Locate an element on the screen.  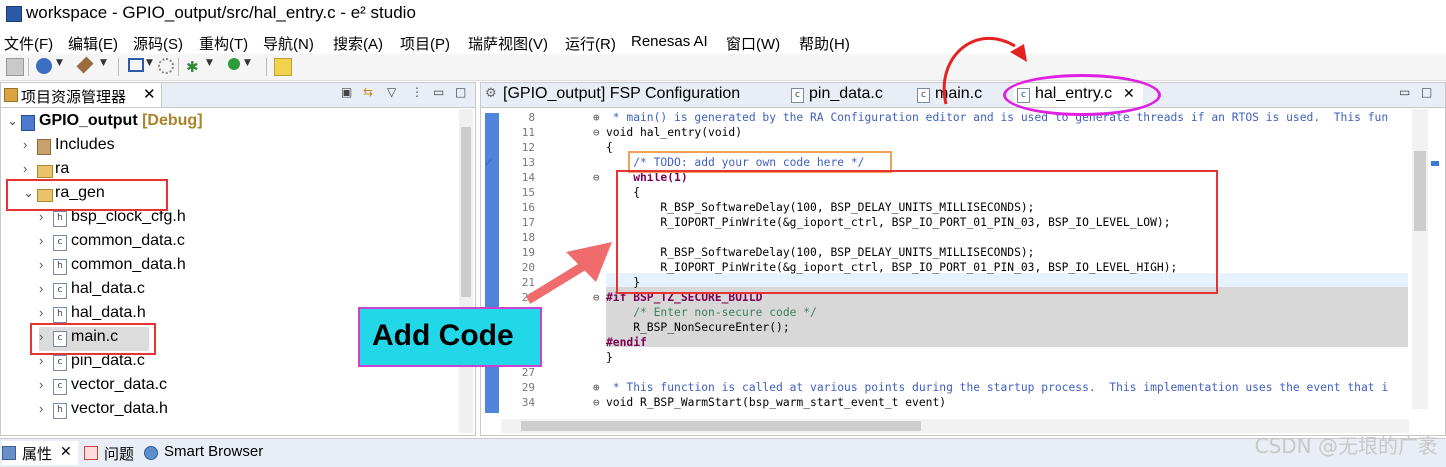
menu-window: 窗口(W) is located at coordinates (753, 43).